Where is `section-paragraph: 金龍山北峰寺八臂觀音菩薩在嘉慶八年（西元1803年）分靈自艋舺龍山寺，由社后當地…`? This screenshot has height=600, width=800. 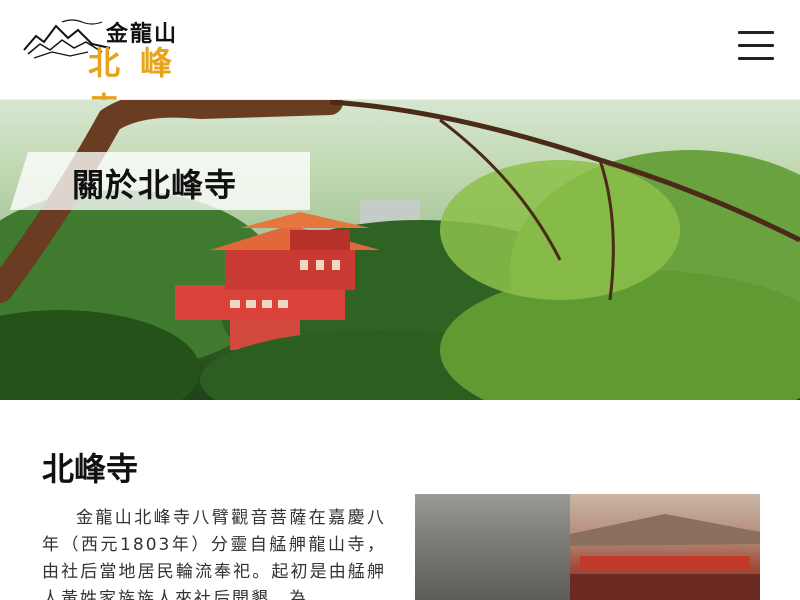
section-paragraph: 金龍山北峰寺八臂觀音菩薩在嘉慶八年（西元1803年）分靈自艋舺龍山寺，由社后當地… is located at coordinates (214, 554).